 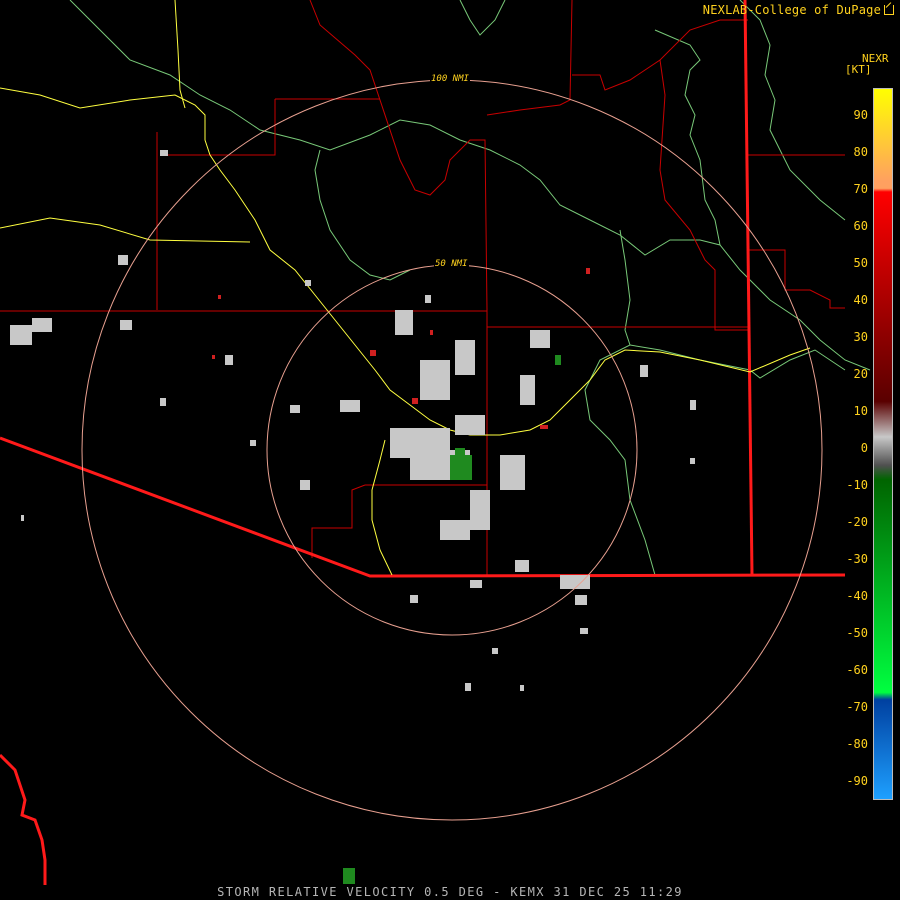 What do you see at coordinates (883, 444) in the screenshot?
I see `velocity-colorbar` at bounding box center [883, 444].